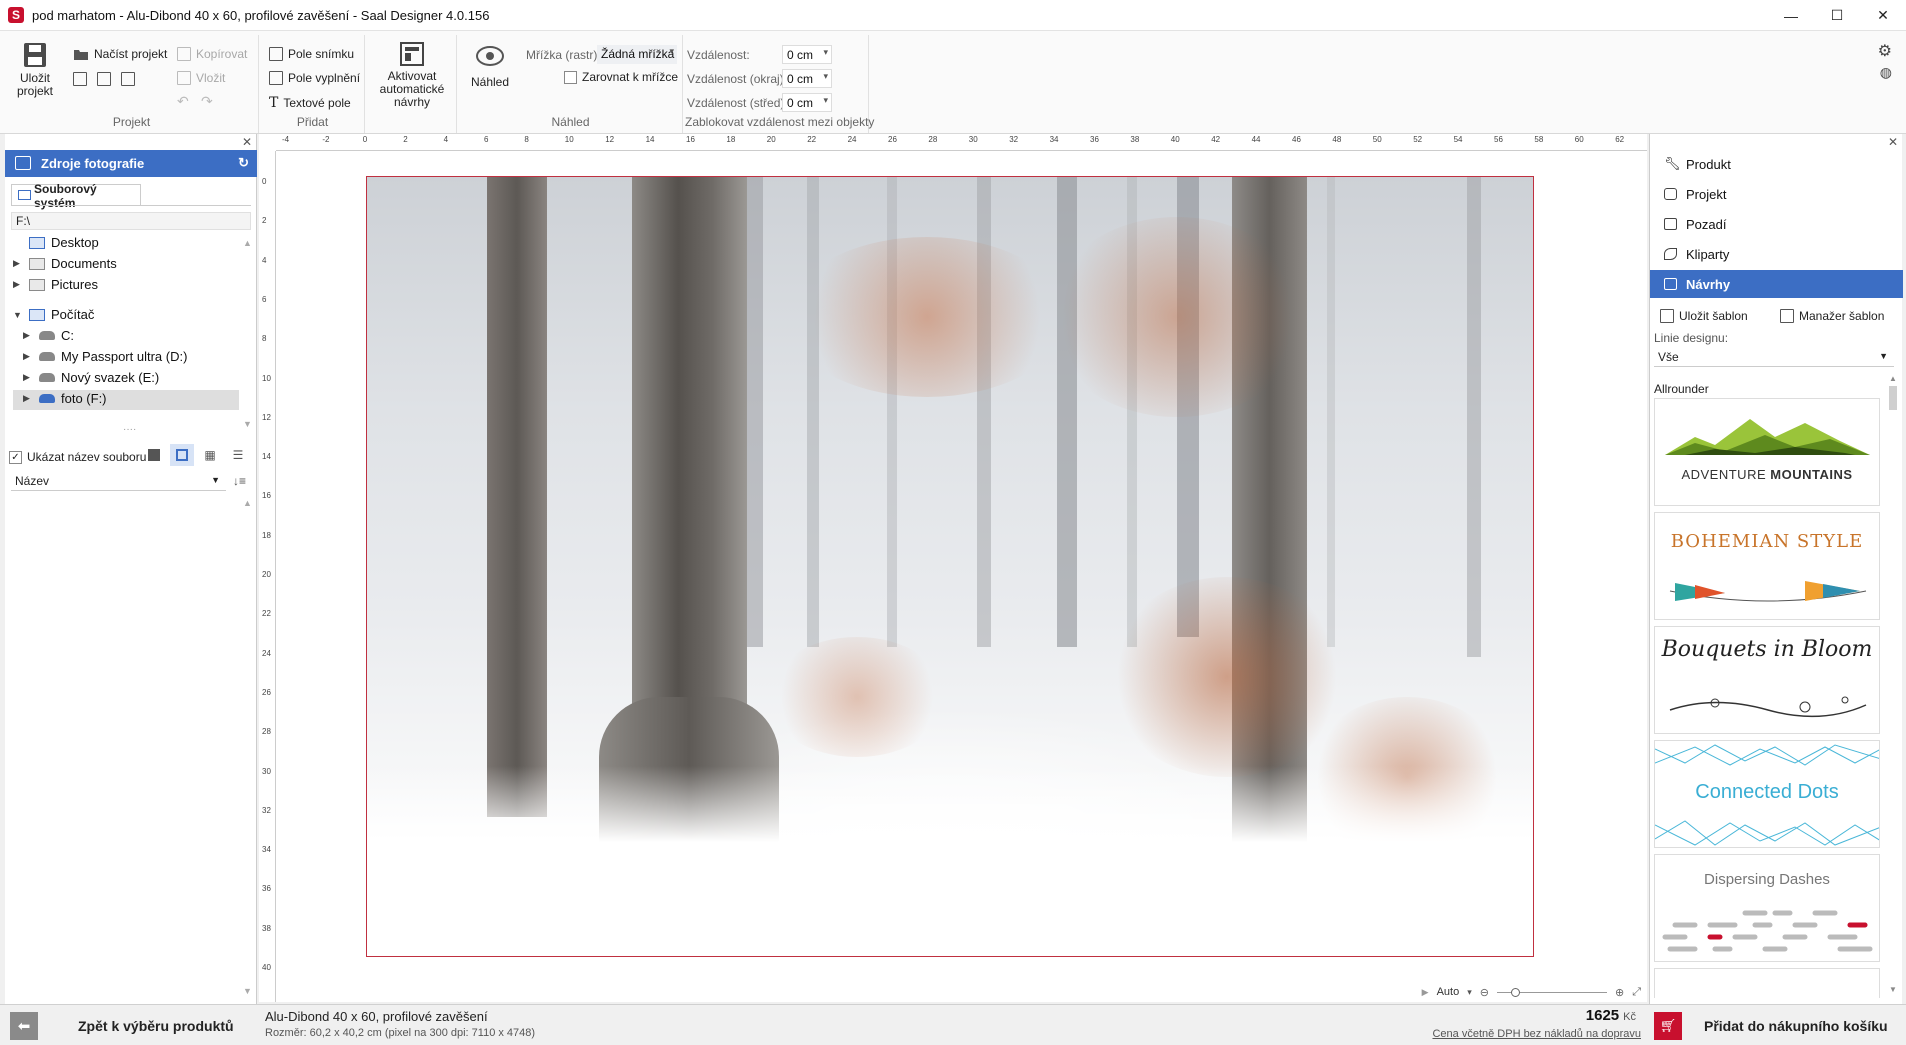 This screenshot has height=1045, width=1906. What do you see at coordinates (267, 576) in the screenshot?
I see `vertical-ruler: 0 2 4 6 8 10 12 14 16 18 20 22 24 26 28 30 32 34 36 38 40` at bounding box center [267, 576].